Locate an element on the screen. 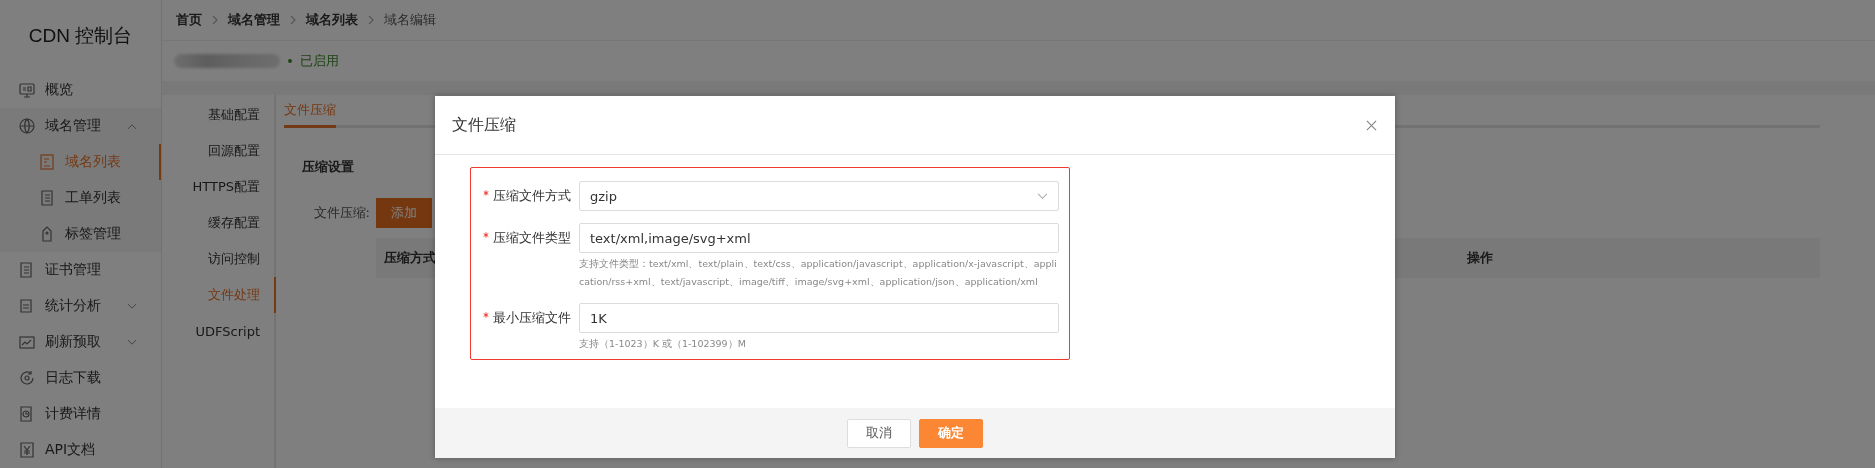 The image size is (1875, 468). status-text: 已启用 is located at coordinates (319, 61).